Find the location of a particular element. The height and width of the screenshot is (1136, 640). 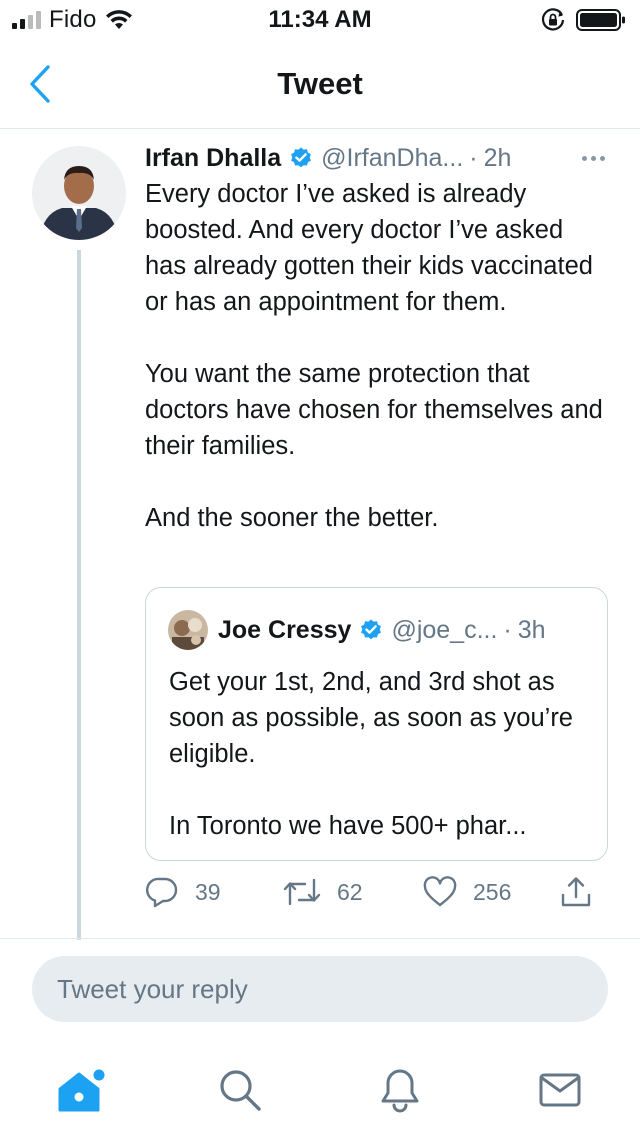

retweet-count: 62 is located at coordinates (350, 891).